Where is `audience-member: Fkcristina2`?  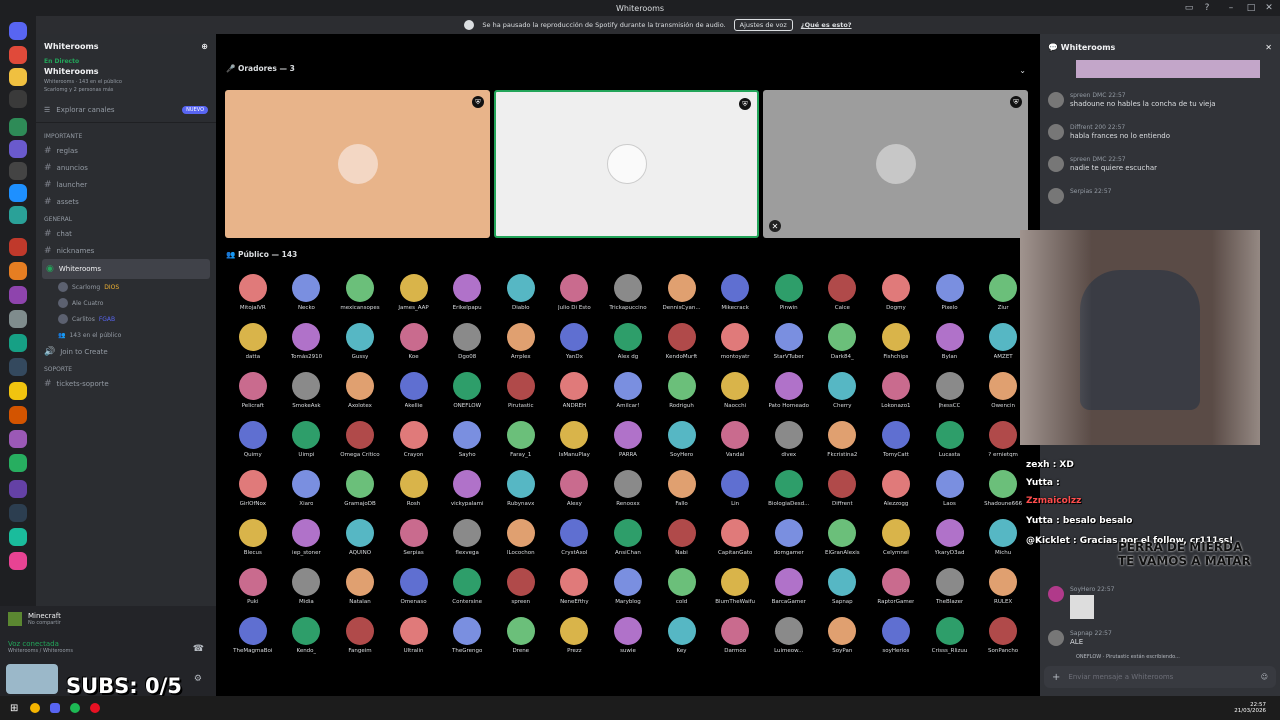
audience-member: Fkcristina2 is located at coordinates (843, 440).